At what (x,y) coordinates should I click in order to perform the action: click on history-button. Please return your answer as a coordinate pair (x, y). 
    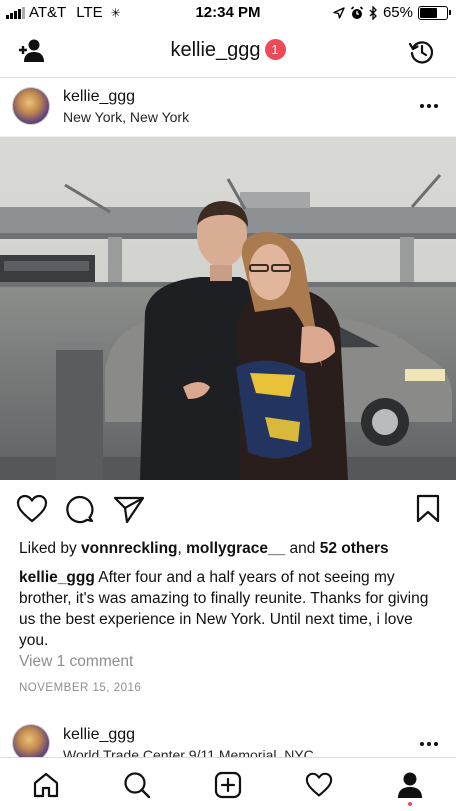
    Looking at the image, I should click on (422, 54).